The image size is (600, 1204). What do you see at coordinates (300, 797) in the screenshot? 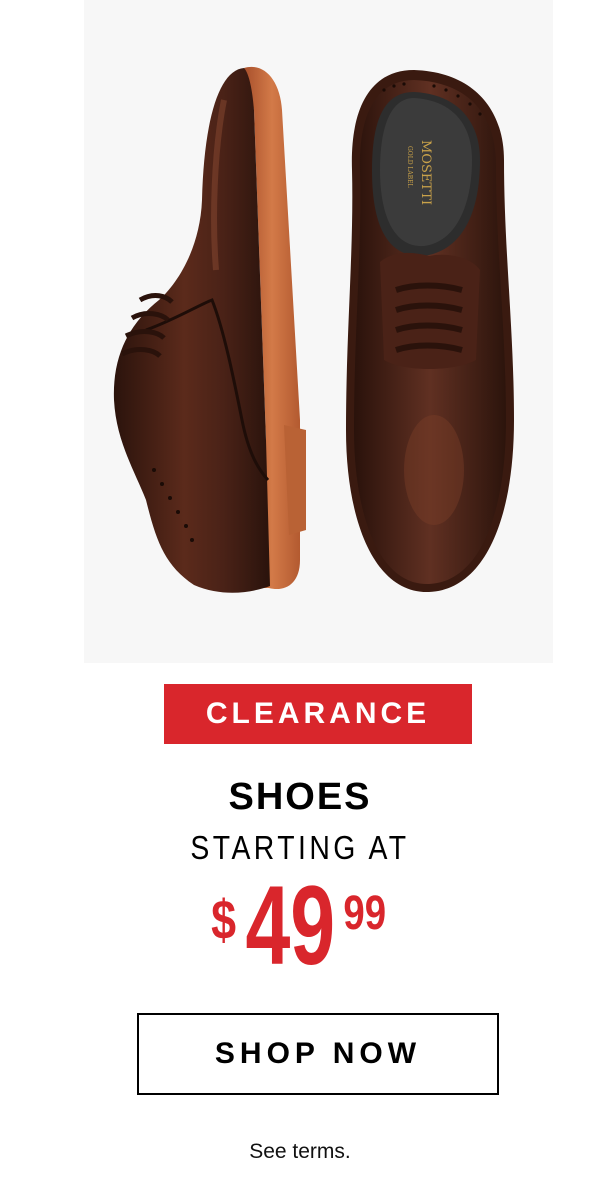
I see `category-heading: SHOES` at bounding box center [300, 797].